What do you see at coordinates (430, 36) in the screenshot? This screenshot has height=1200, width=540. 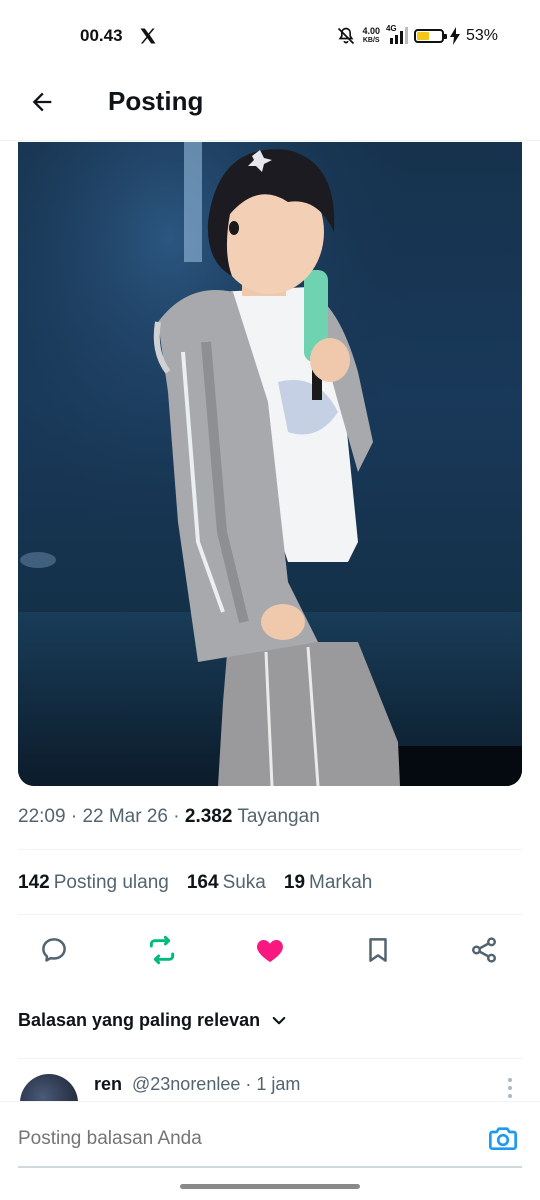 I see `battery-icon` at bounding box center [430, 36].